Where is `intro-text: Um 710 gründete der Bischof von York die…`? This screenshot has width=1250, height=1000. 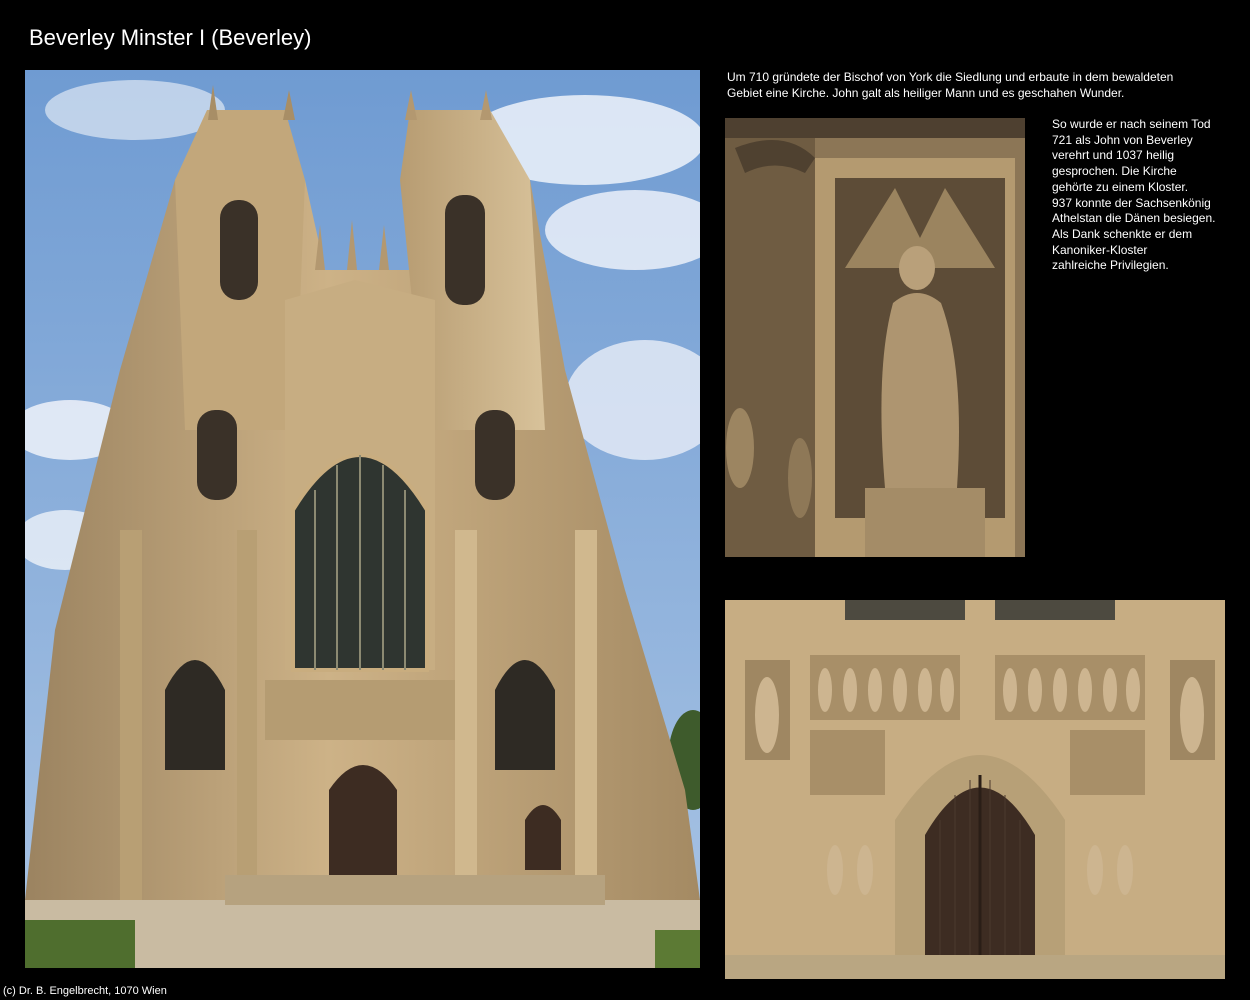
intro-text: Um 710 gründete der Bischof von York die… is located at coordinates (950, 85).